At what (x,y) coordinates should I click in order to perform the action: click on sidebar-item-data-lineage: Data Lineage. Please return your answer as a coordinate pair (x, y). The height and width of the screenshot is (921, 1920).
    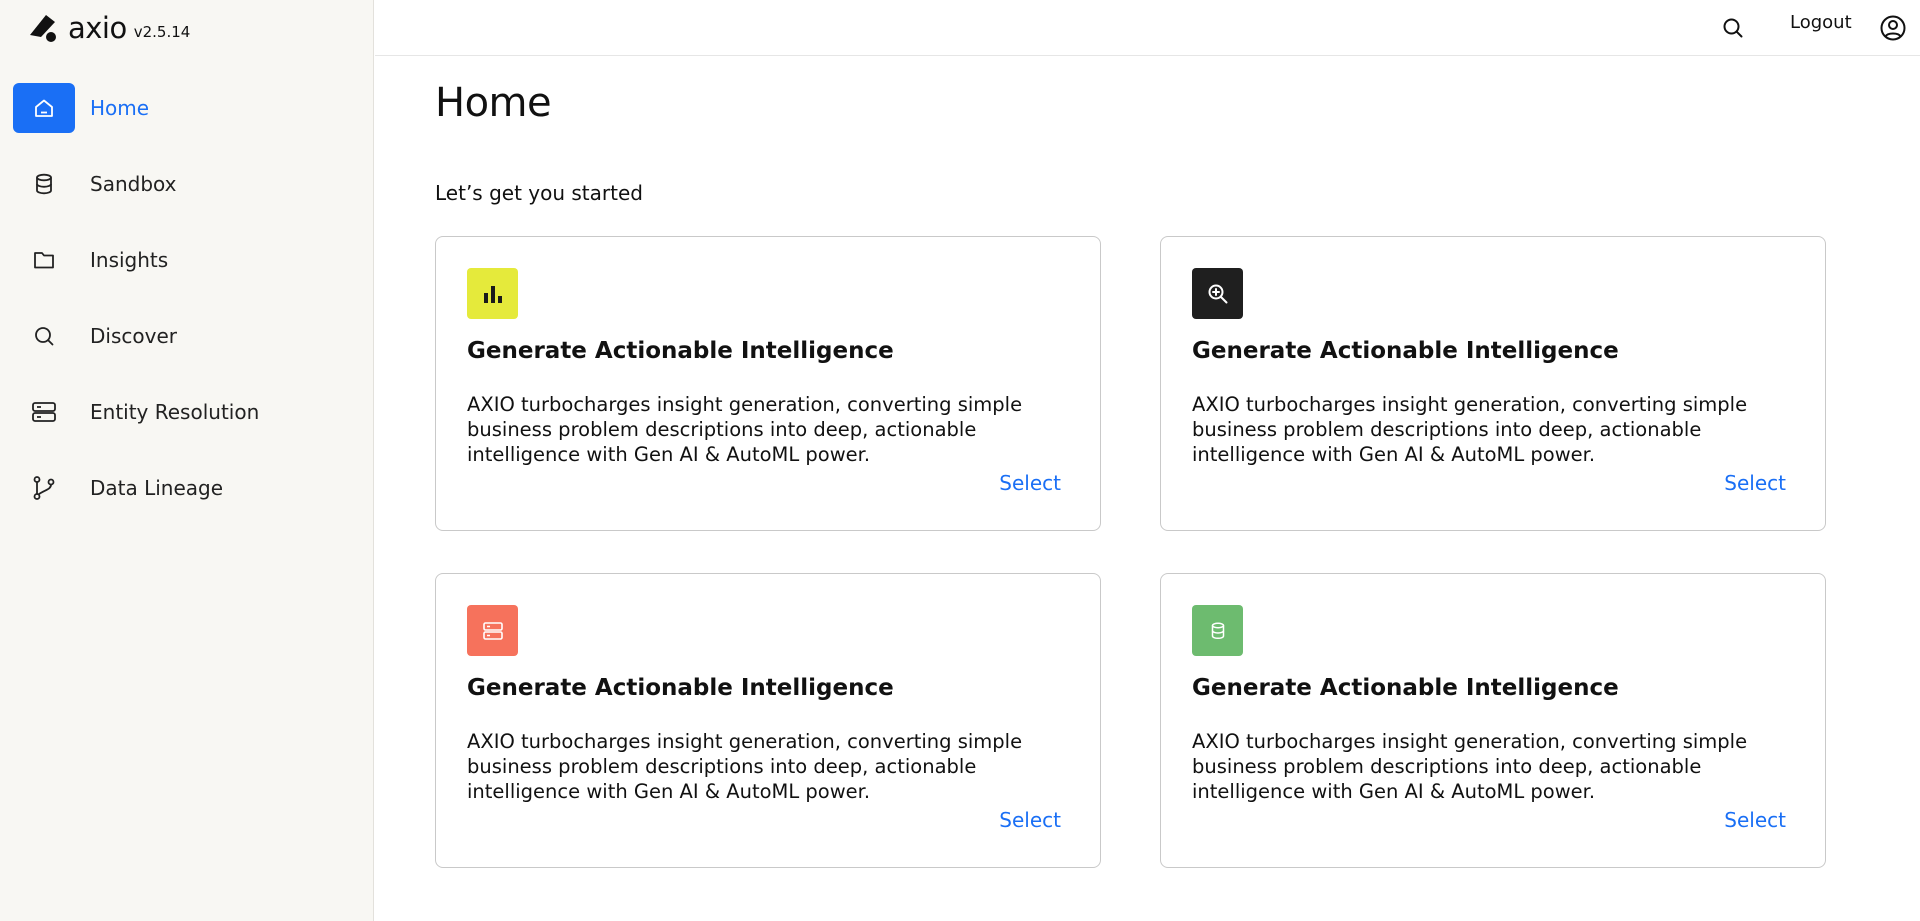
    Looking at the image, I should click on (187, 488).